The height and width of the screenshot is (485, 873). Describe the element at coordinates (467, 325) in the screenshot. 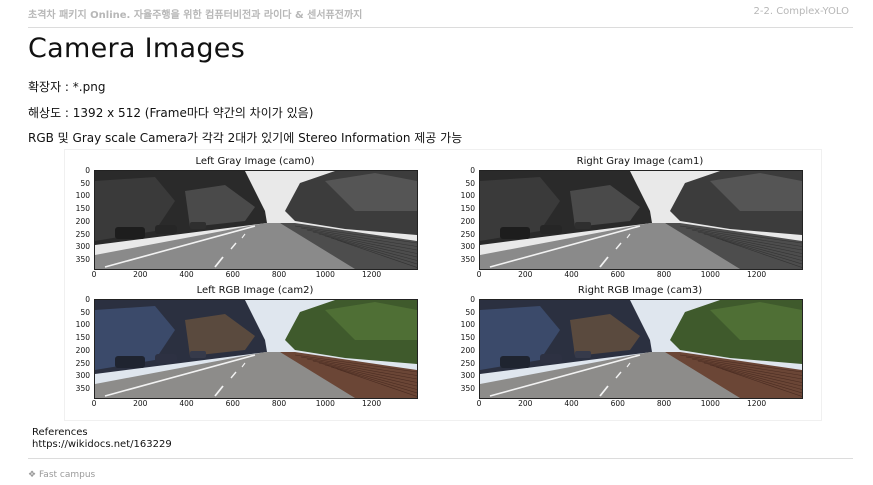

I see `y-tick-label: 100` at that location.